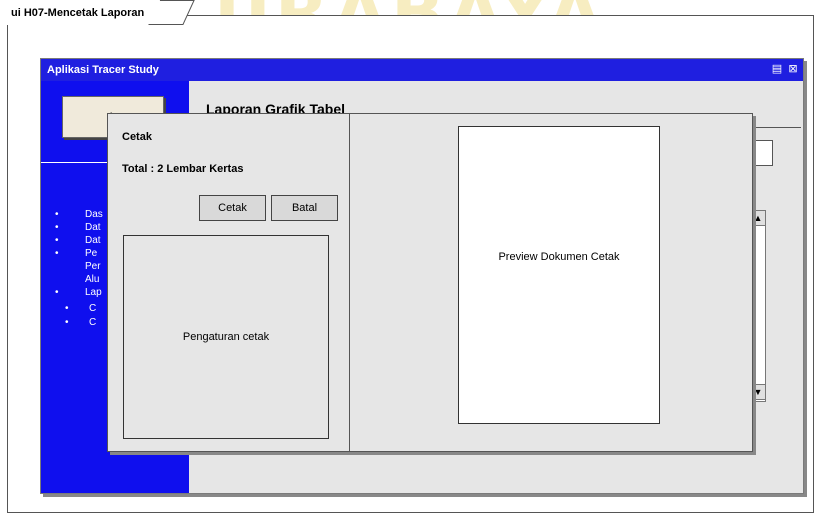 The height and width of the screenshot is (516, 819). I want to click on sidebar-item-label: Das, so click(94, 214).